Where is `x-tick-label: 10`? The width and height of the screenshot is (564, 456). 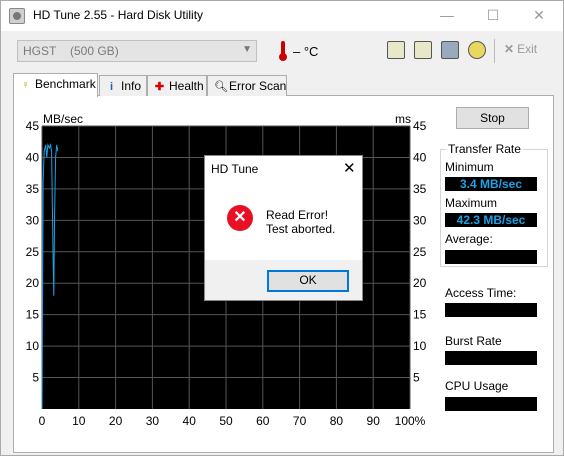 x-tick-label: 10 is located at coordinates (79, 421).